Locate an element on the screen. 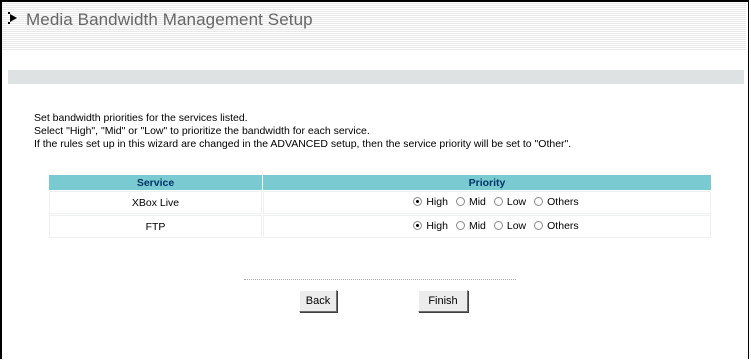 This screenshot has height=360, width=751. column-header-priority: Priority is located at coordinates (487, 182).